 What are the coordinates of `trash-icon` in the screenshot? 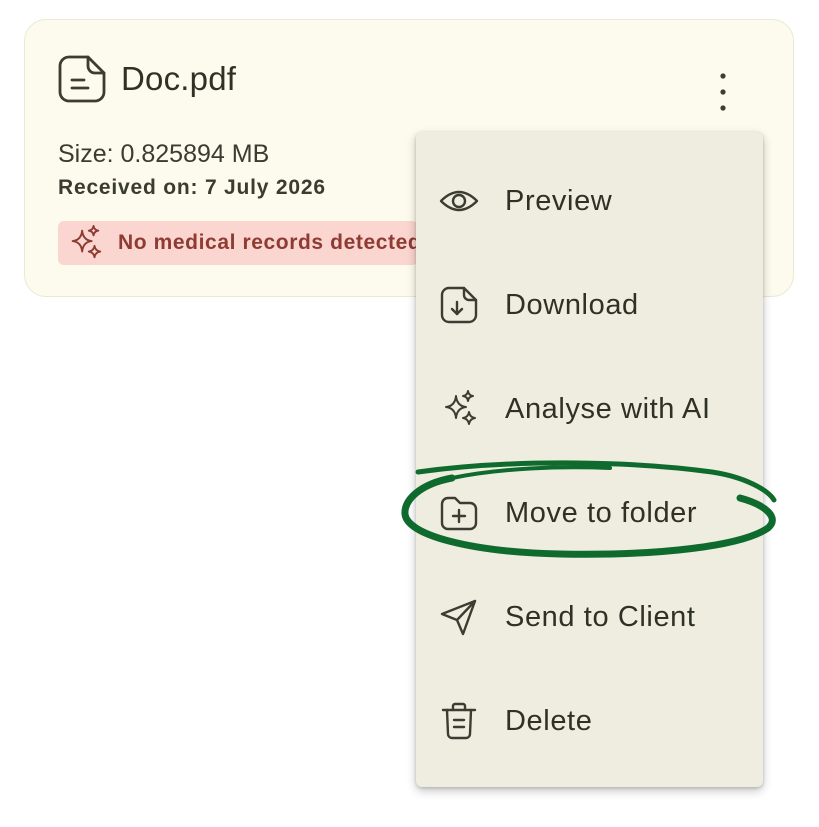 It's located at (459, 721).